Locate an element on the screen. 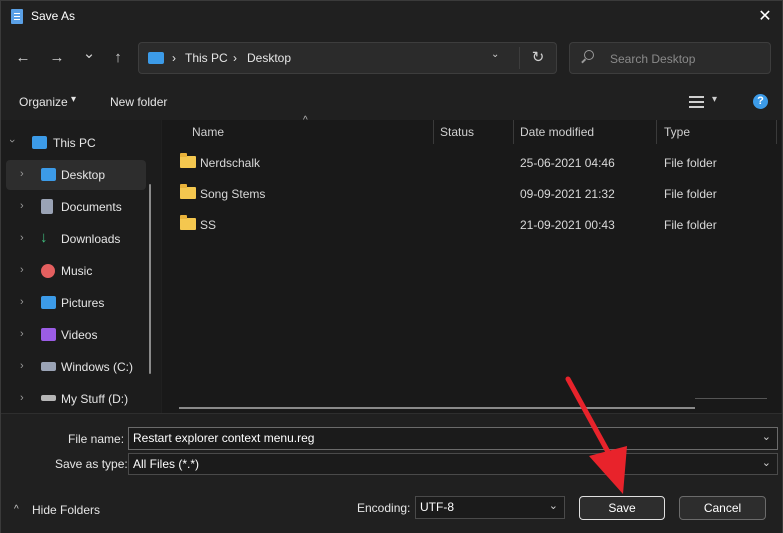  back-arrow-icon: ← is located at coordinates (23, 58).